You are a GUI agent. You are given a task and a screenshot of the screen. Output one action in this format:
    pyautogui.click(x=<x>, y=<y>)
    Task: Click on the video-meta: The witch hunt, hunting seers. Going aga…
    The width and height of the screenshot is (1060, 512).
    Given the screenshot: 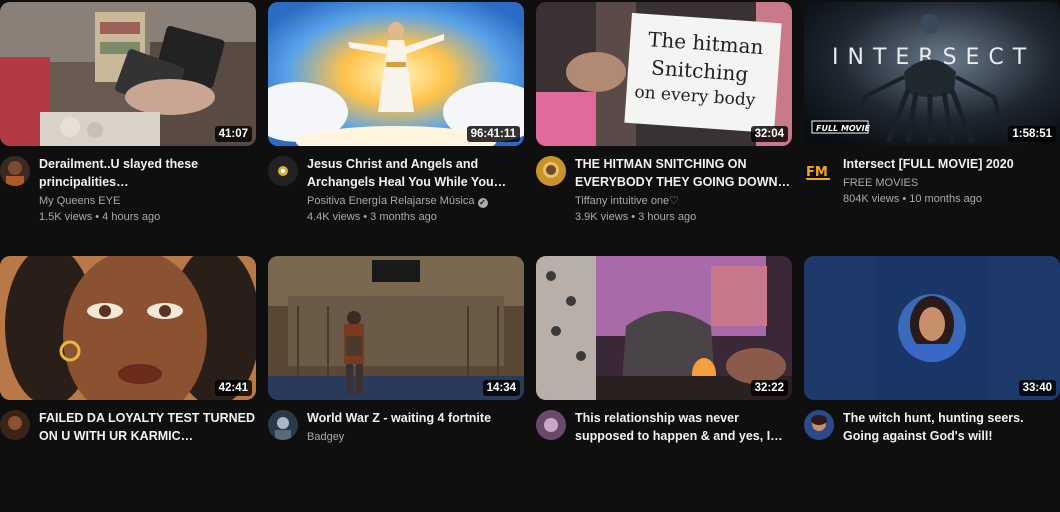 What is the action you would take?
    pyautogui.click(x=951, y=427)
    